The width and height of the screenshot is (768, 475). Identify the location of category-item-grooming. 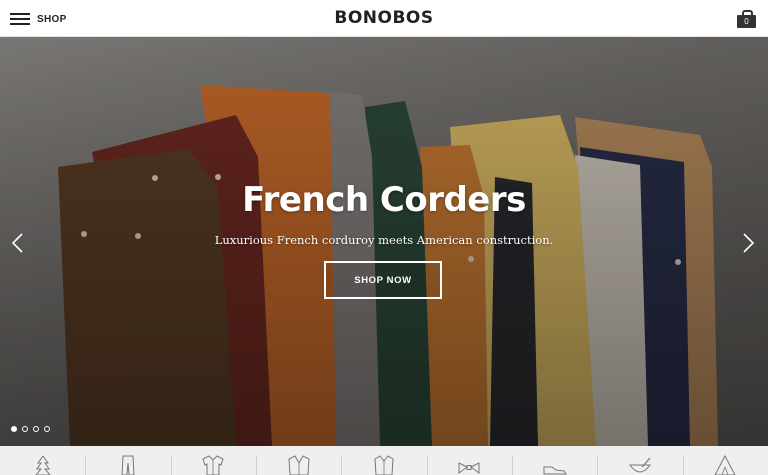
(639, 460).